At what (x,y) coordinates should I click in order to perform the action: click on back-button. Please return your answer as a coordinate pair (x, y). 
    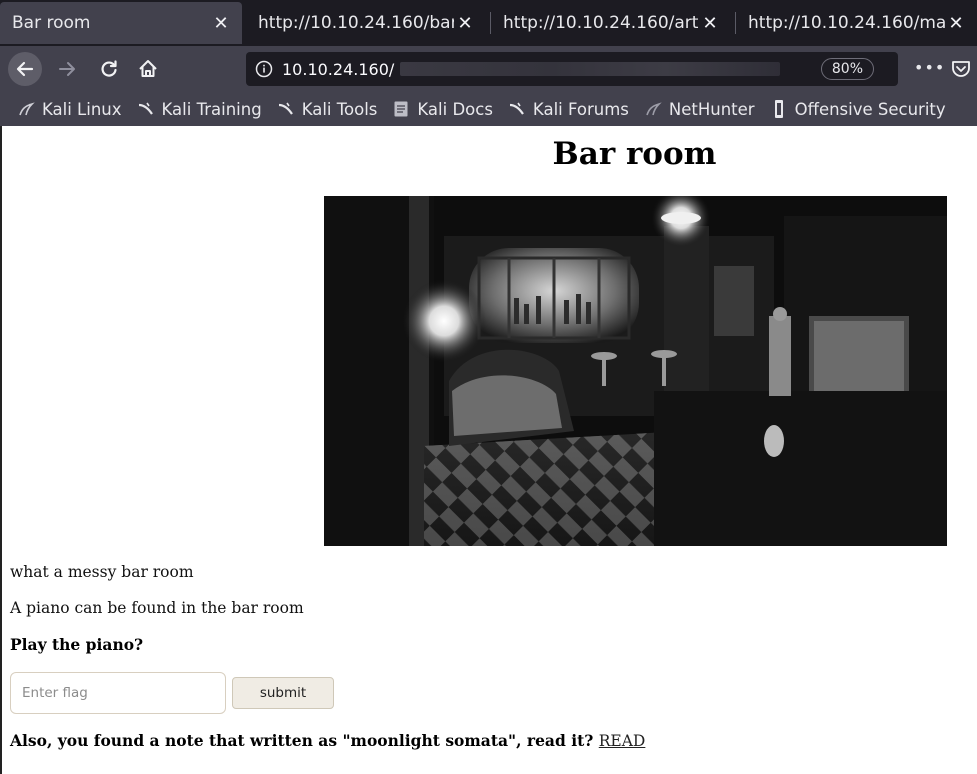
    Looking at the image, I should click on (25, 69).